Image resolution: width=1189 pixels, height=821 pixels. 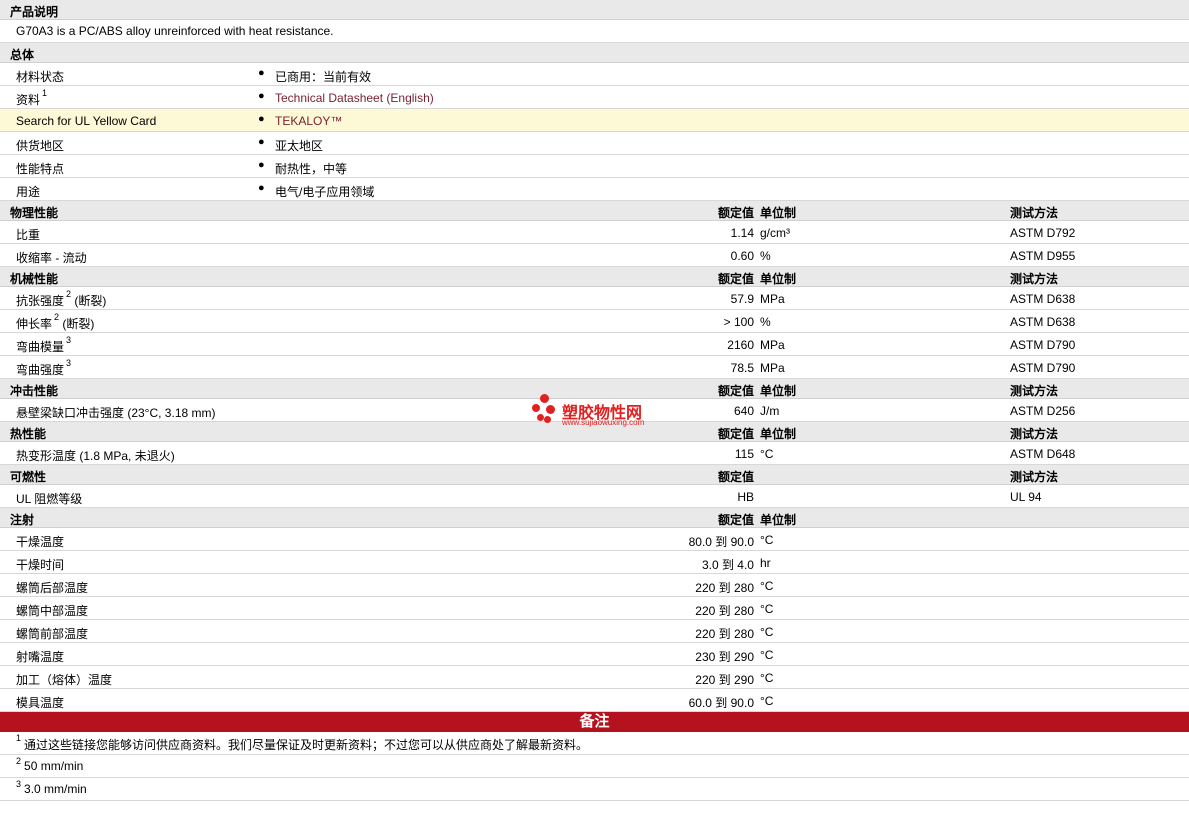 I want to click on injection-row: 螺筒前部温度 220 到 280 °C, so click(x=594, y=631).